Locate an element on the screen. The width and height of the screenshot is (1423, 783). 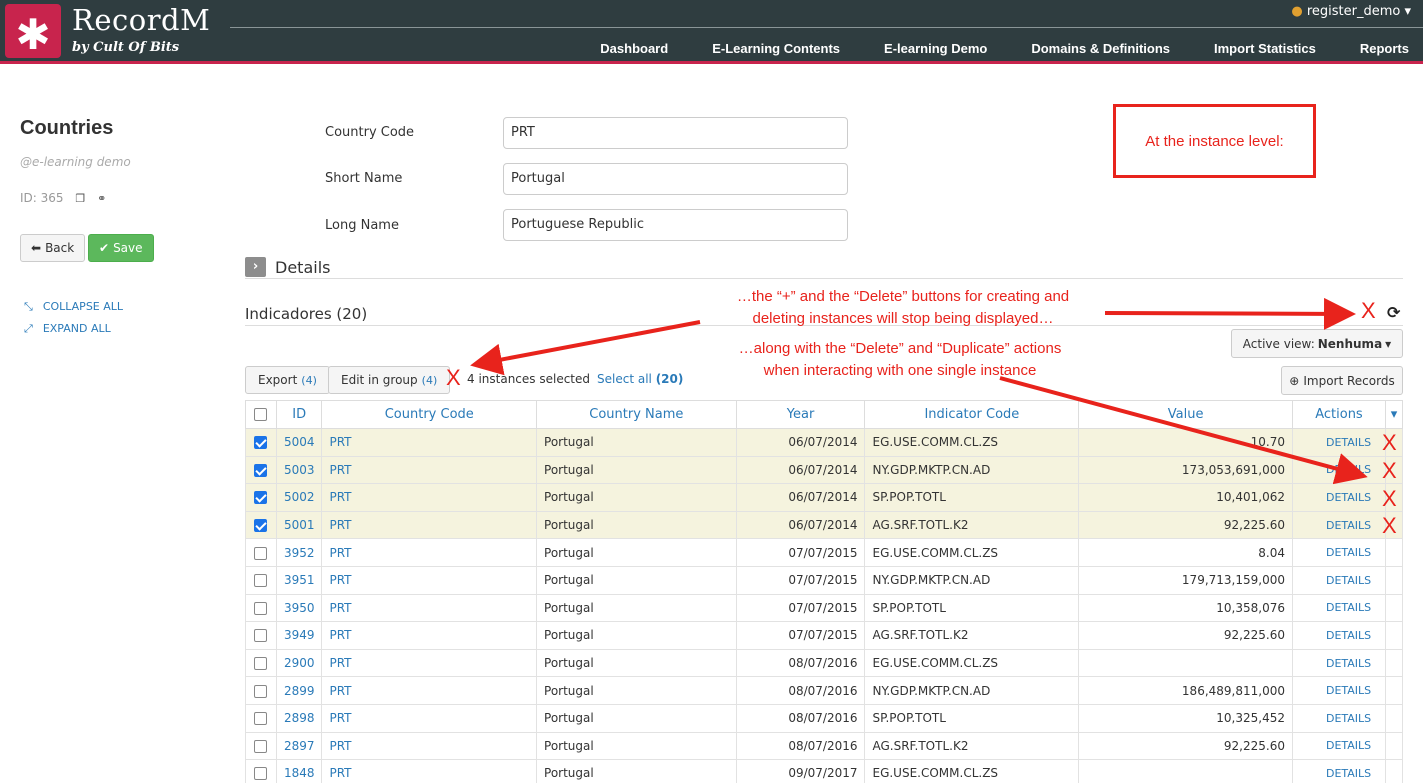
expand-all-link: ⤢ EXPAND ALL is located at coordinates (67, 329).